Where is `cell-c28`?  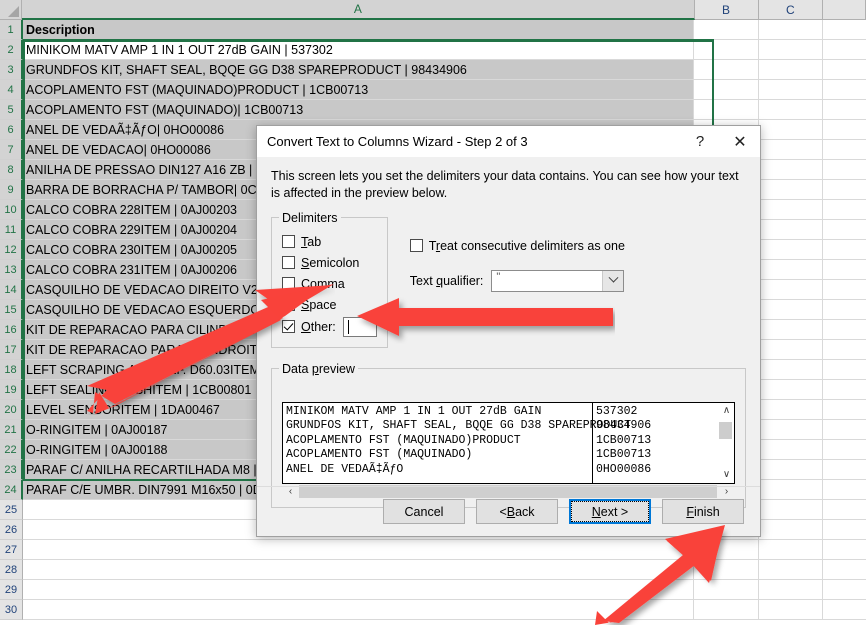 cell-c28 is located at coordinates (791, 570).